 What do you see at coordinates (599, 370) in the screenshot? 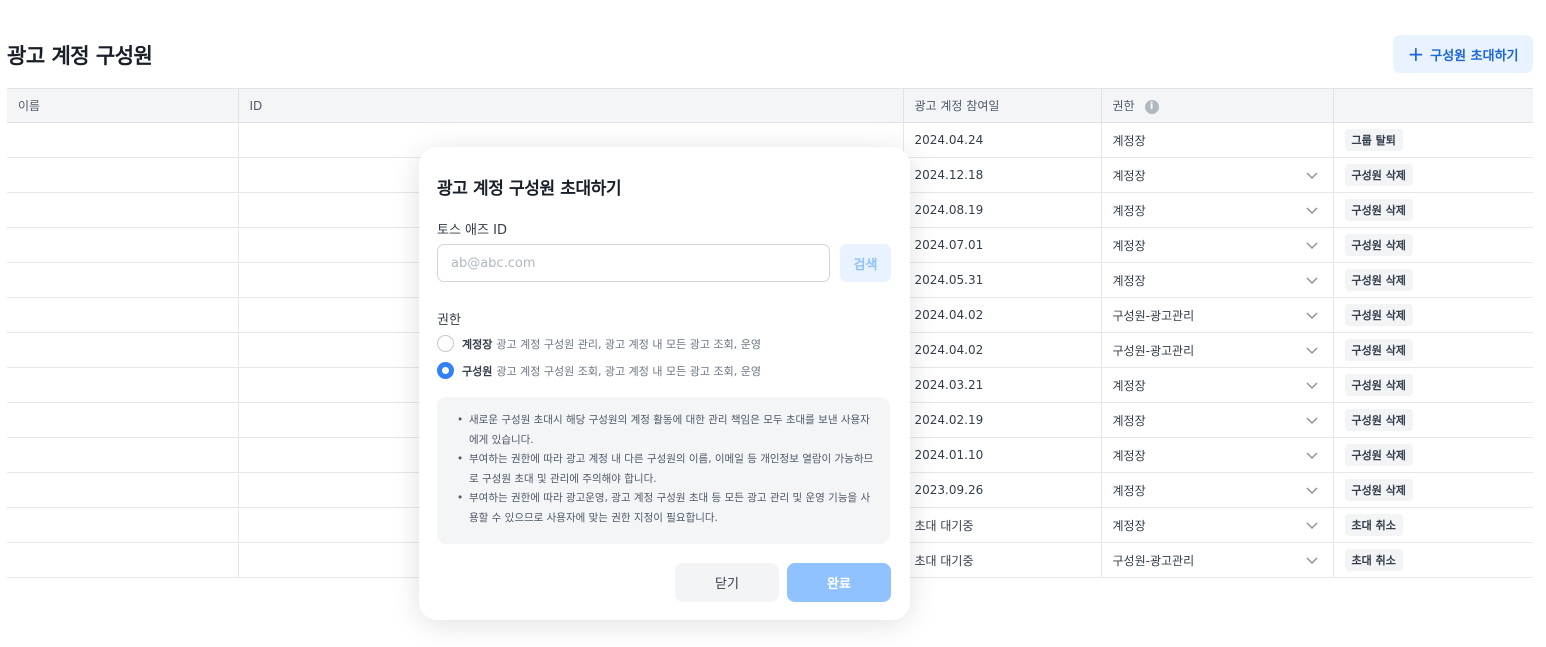
I see `radio-option-member: 구성원 광고 계정 구성원 조회, 광고 계정 내 모든 광고 조회, 운영` at bounding box center [599, 370].